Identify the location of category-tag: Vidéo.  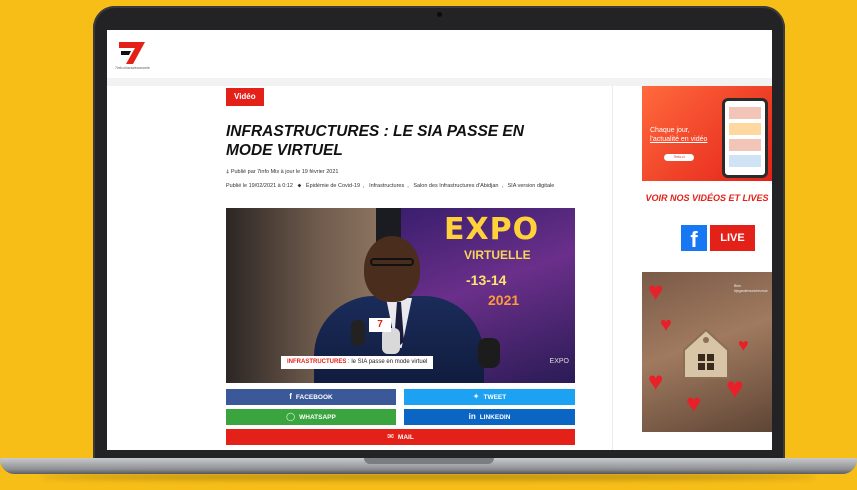
(245, 97).